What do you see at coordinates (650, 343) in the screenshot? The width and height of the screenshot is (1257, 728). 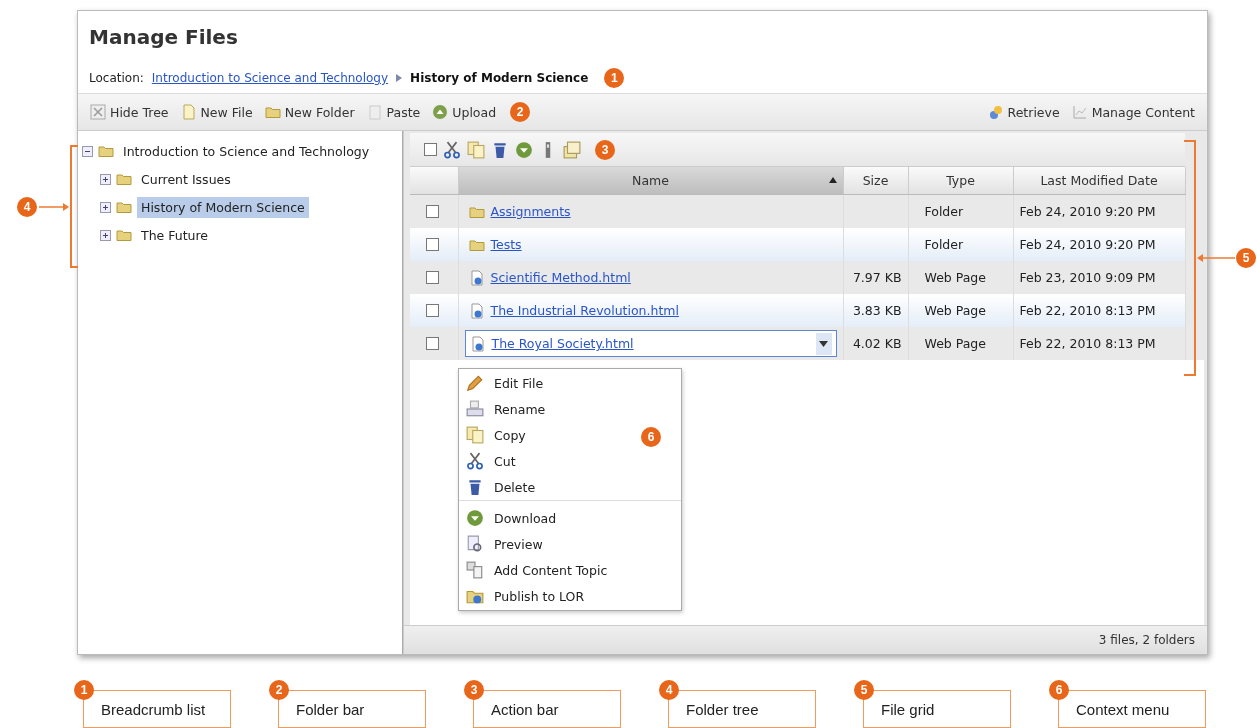 I see `selected-name-field: The Royal Society.html` at bounding box center [650, 343].